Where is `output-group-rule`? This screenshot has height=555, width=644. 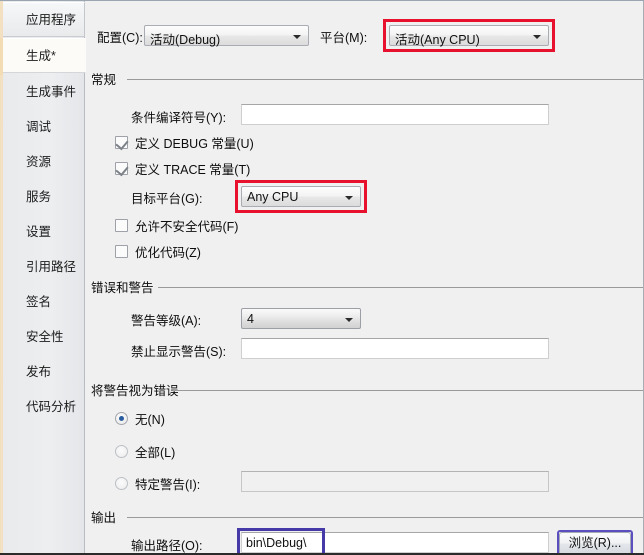 output-group-rule is located at coordinates (385, 517).